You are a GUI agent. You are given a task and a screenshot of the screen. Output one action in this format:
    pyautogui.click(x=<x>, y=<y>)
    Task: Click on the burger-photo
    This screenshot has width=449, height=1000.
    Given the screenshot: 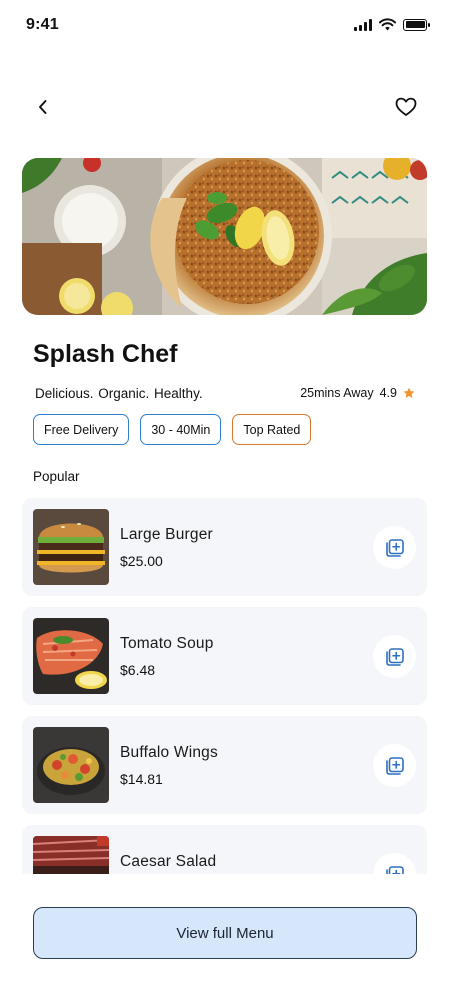 What is the action you would take?
    pyautogui.click(x=71, y=547)
    